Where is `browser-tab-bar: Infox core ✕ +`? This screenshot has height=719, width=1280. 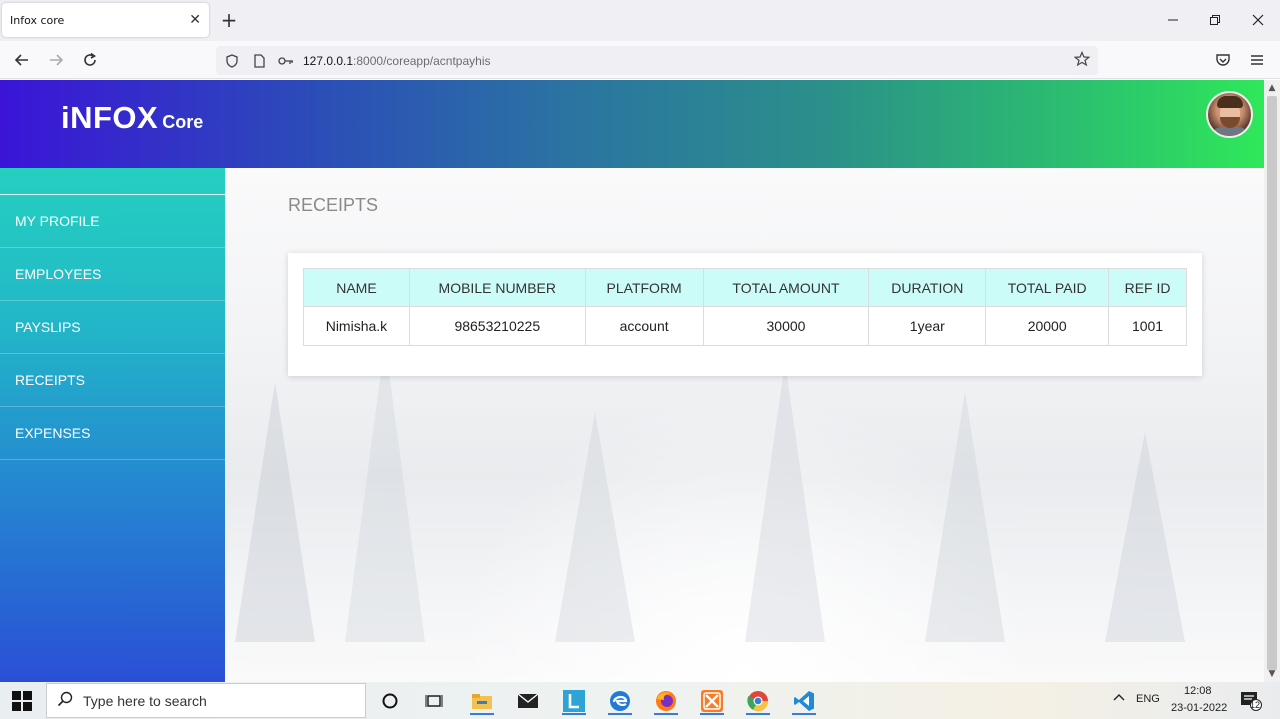 browser-tab-bar: Infox core ✕ + is located at coordinates (640, 20).